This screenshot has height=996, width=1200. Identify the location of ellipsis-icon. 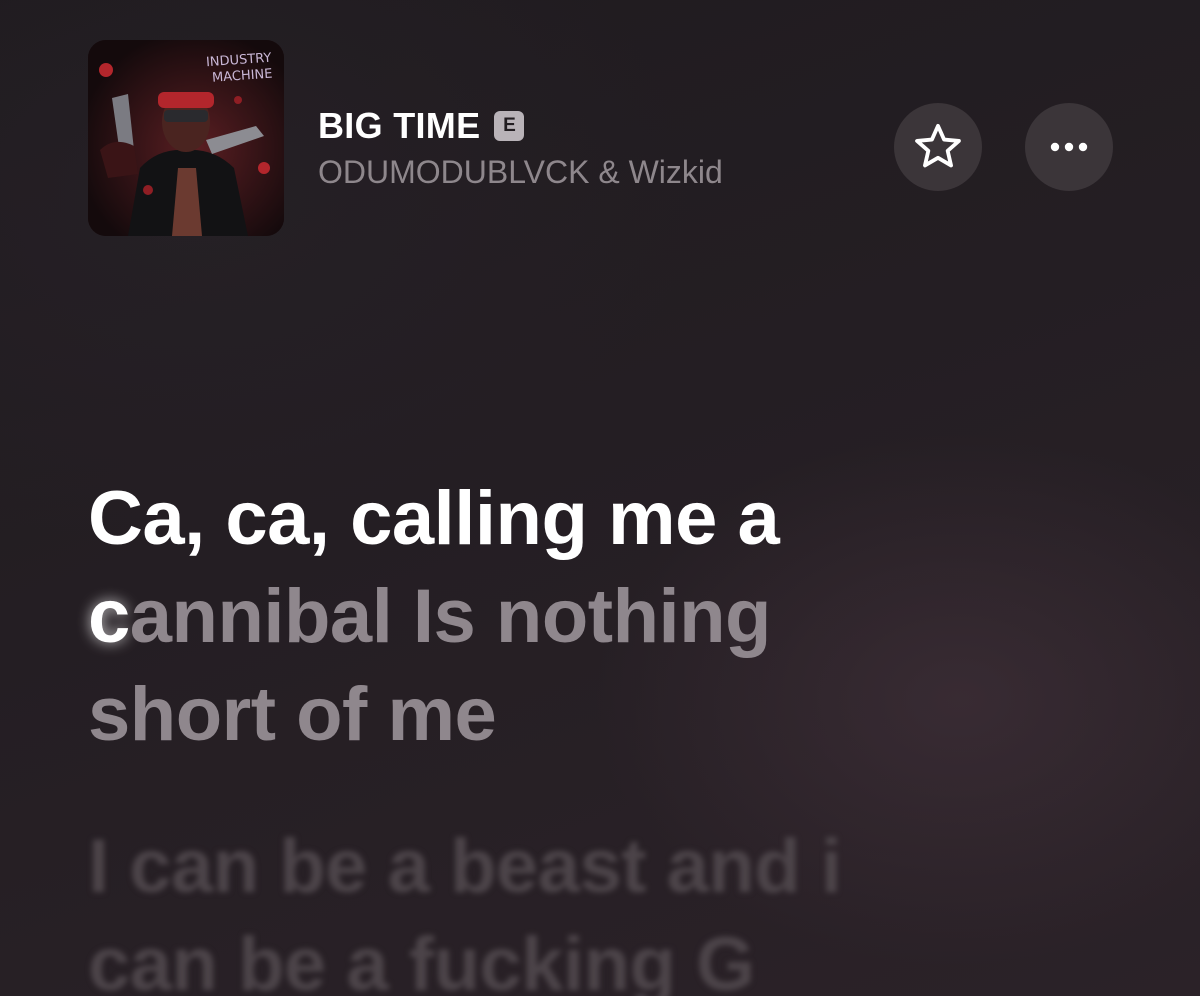
(1069, 147).